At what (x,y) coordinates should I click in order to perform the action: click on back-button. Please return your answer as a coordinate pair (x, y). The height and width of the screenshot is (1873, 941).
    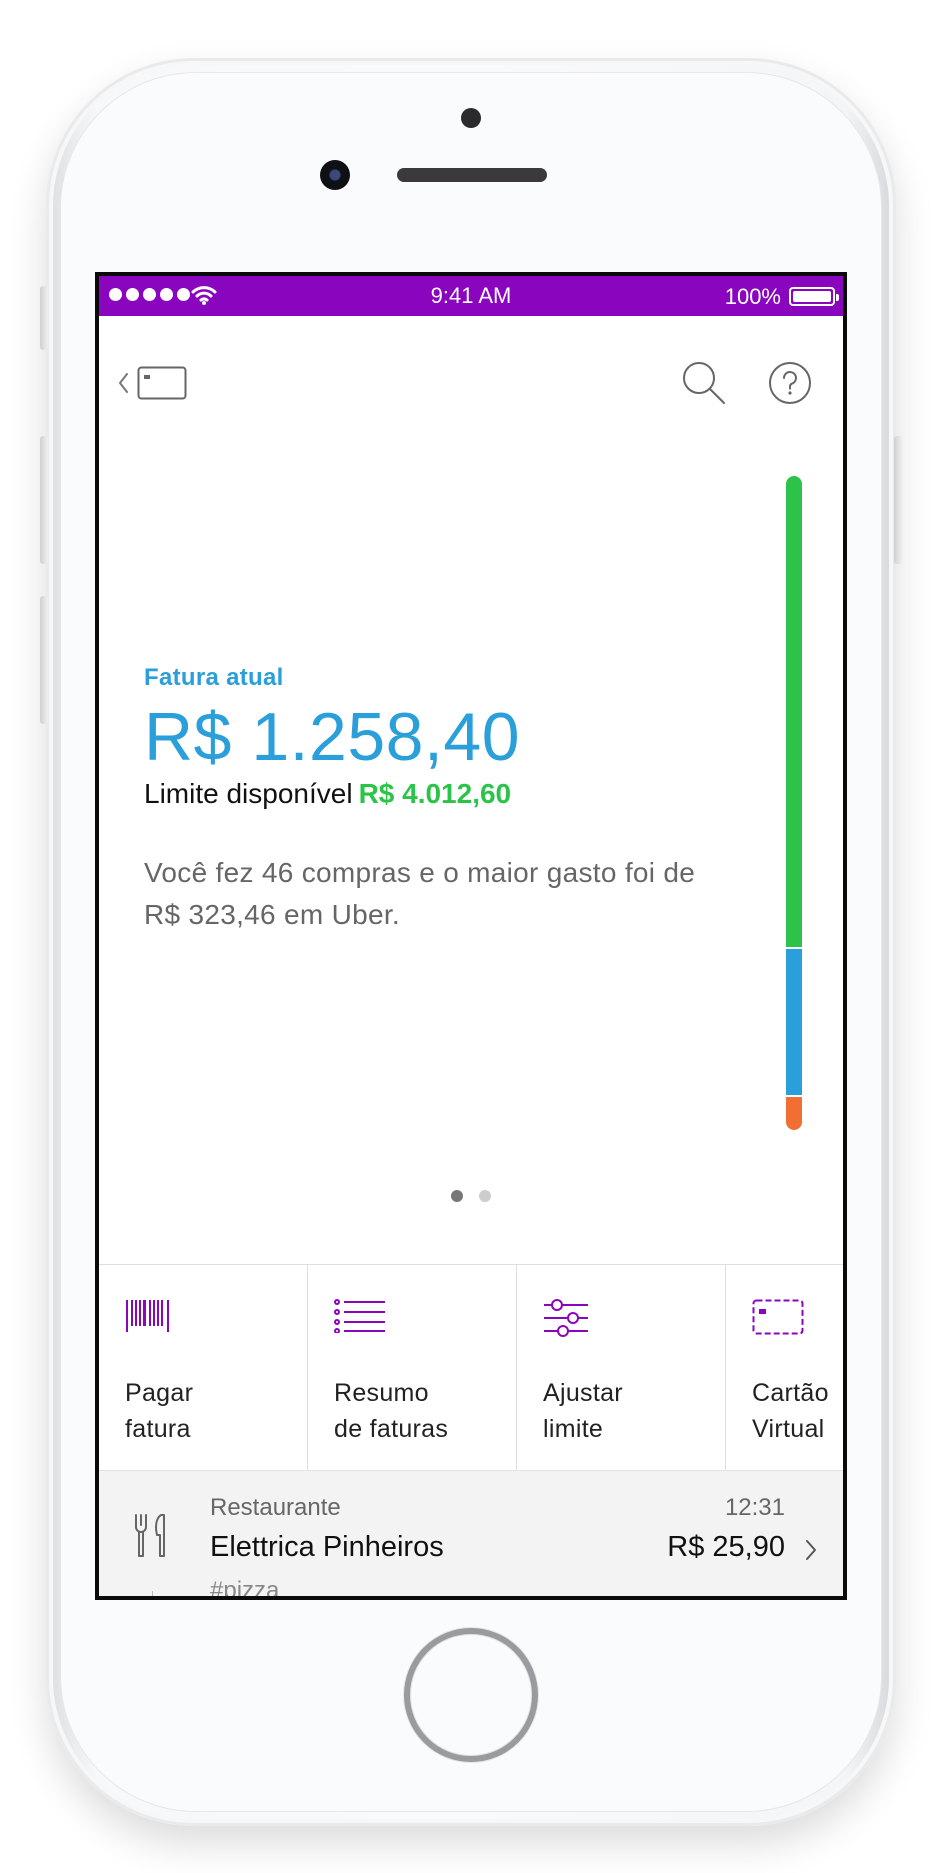
    Looking at the image, I should click on (152, 384).